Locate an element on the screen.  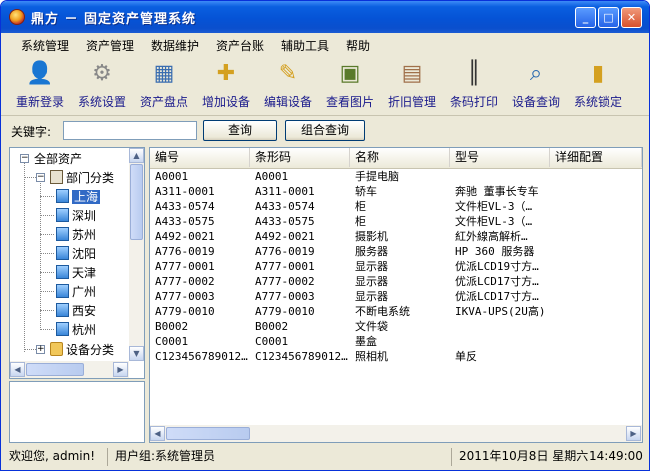
dept-collapse-icon: − is located at coordinates (40, 177).